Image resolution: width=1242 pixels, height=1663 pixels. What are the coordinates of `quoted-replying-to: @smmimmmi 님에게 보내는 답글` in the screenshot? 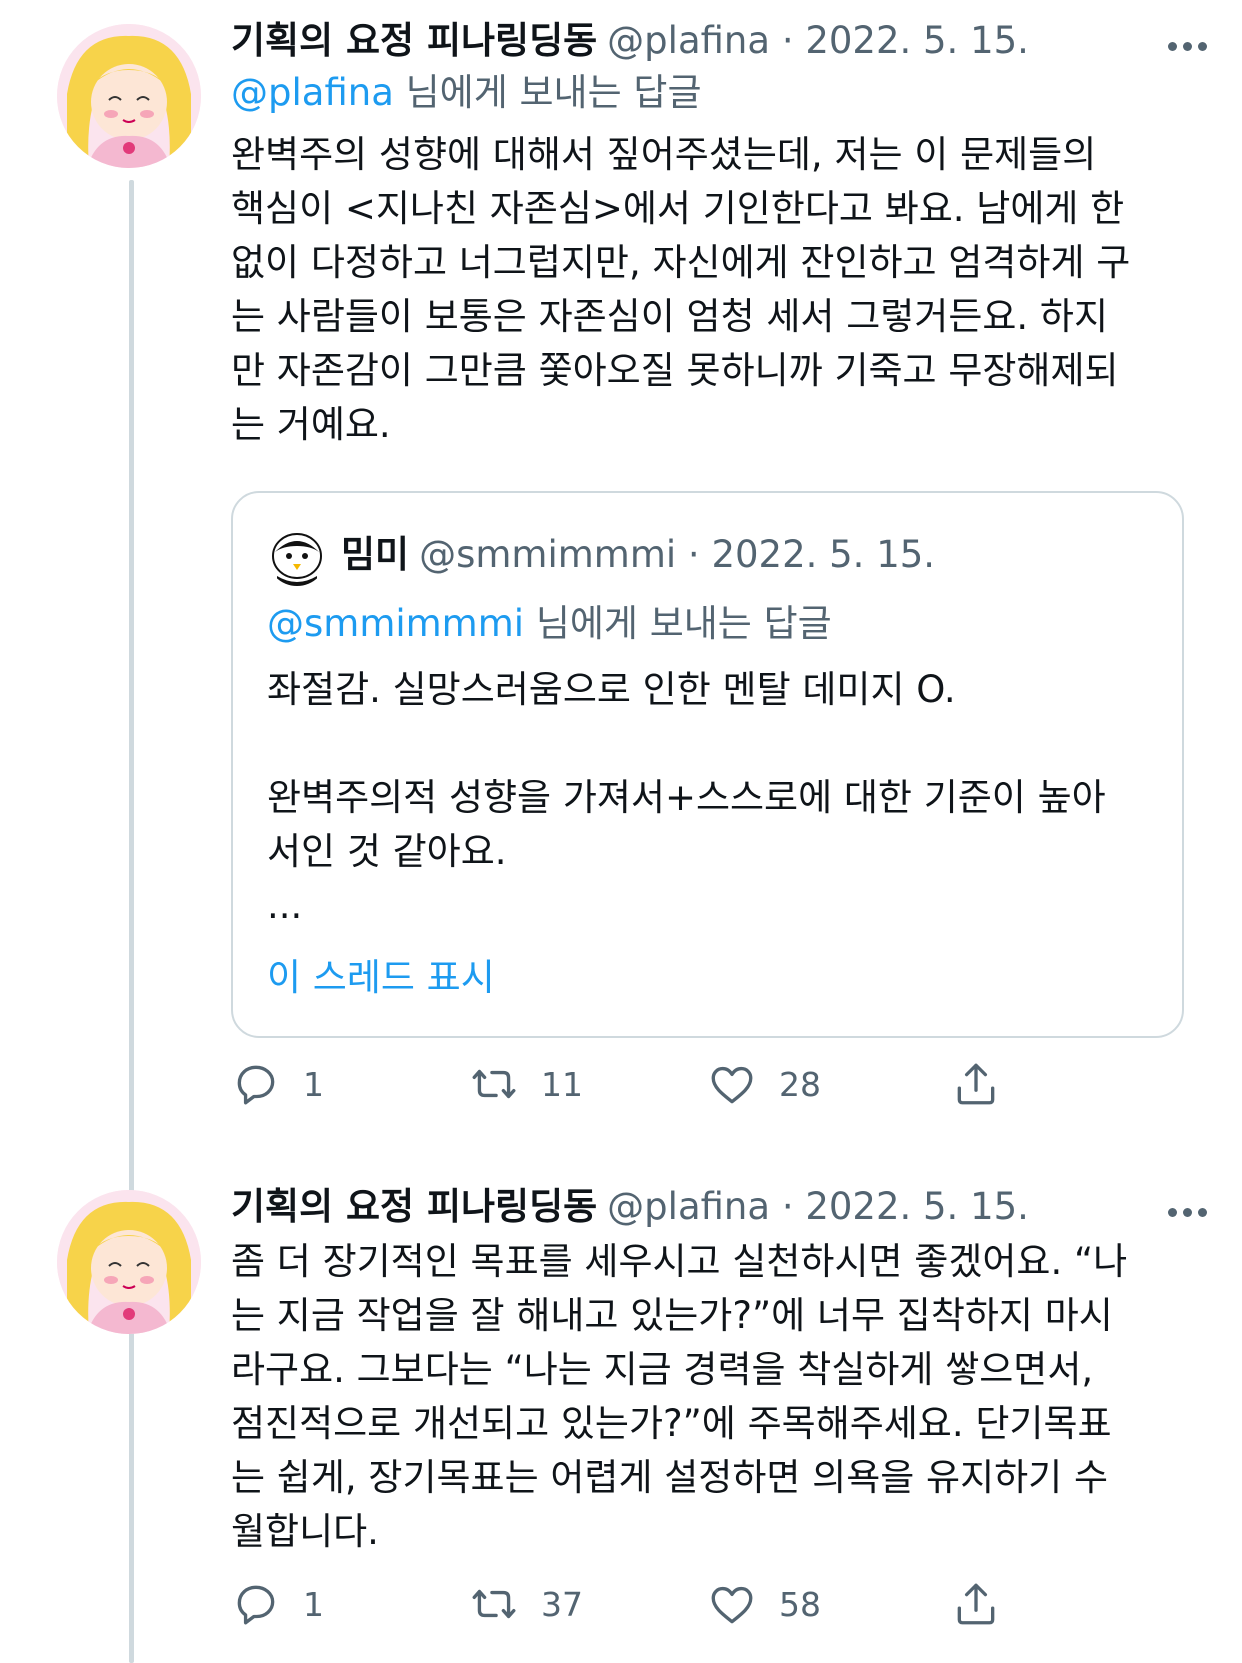 It's located at (549, 624).